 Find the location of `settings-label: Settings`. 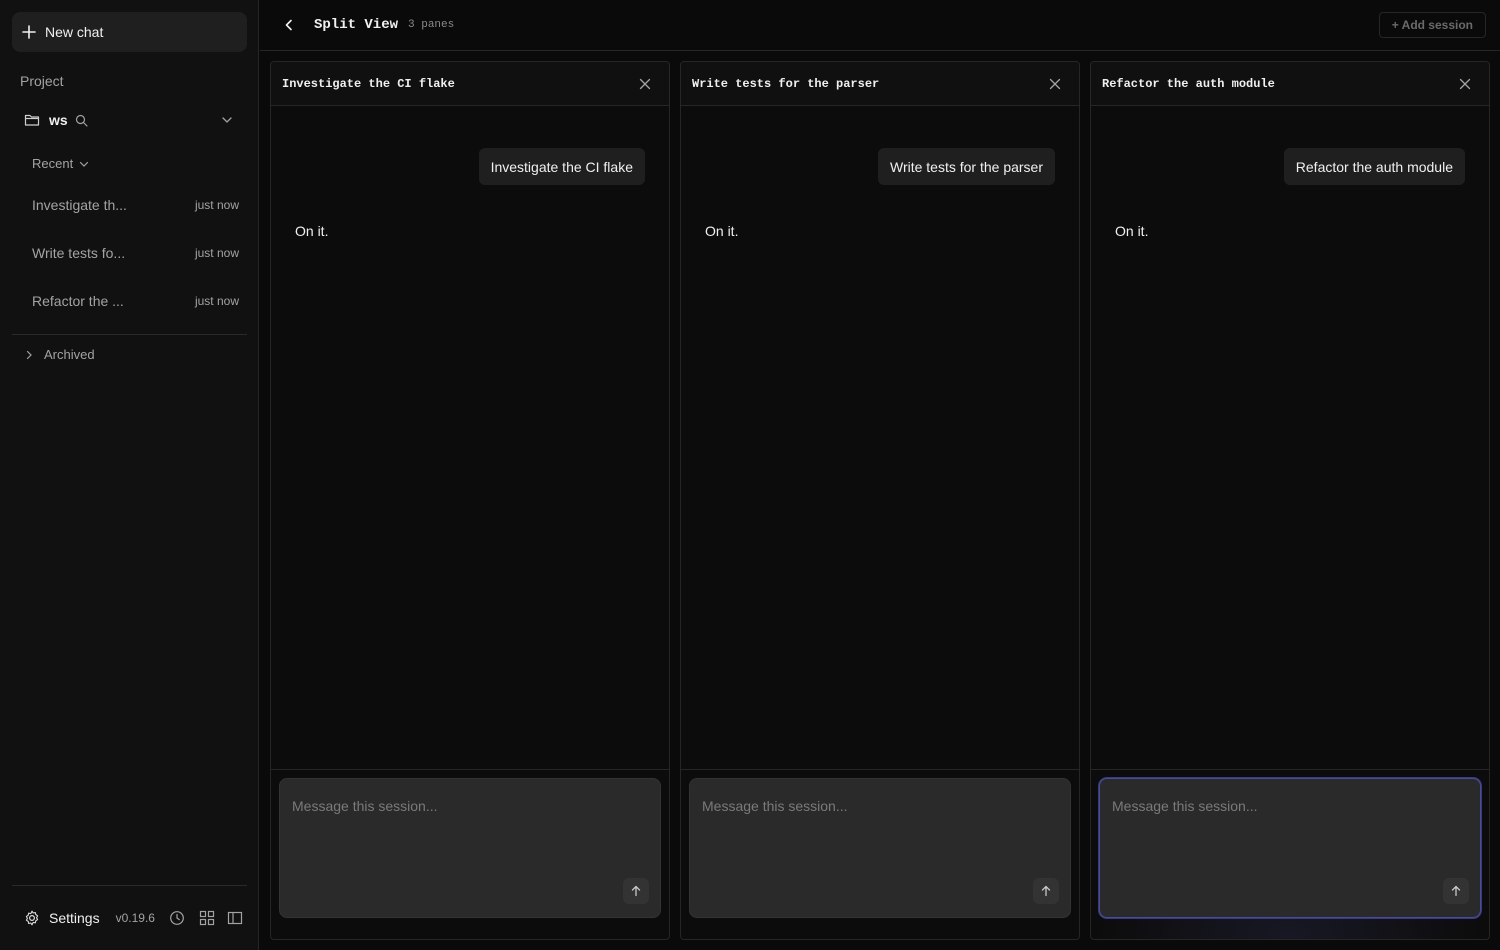

settings-label: Settings is located at coordinates (74, 918).